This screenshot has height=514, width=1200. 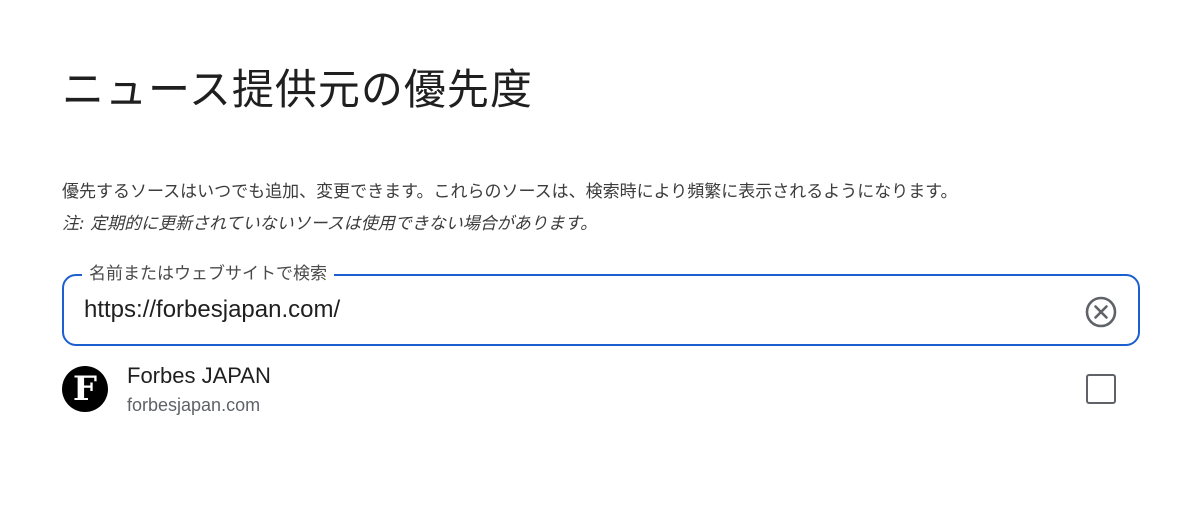 What do you see at coordinates (601, 392) in the screenshot?
I see `list-item: F Forbes JAPAN forbesjapan.com` at bounding box center [601, 392].